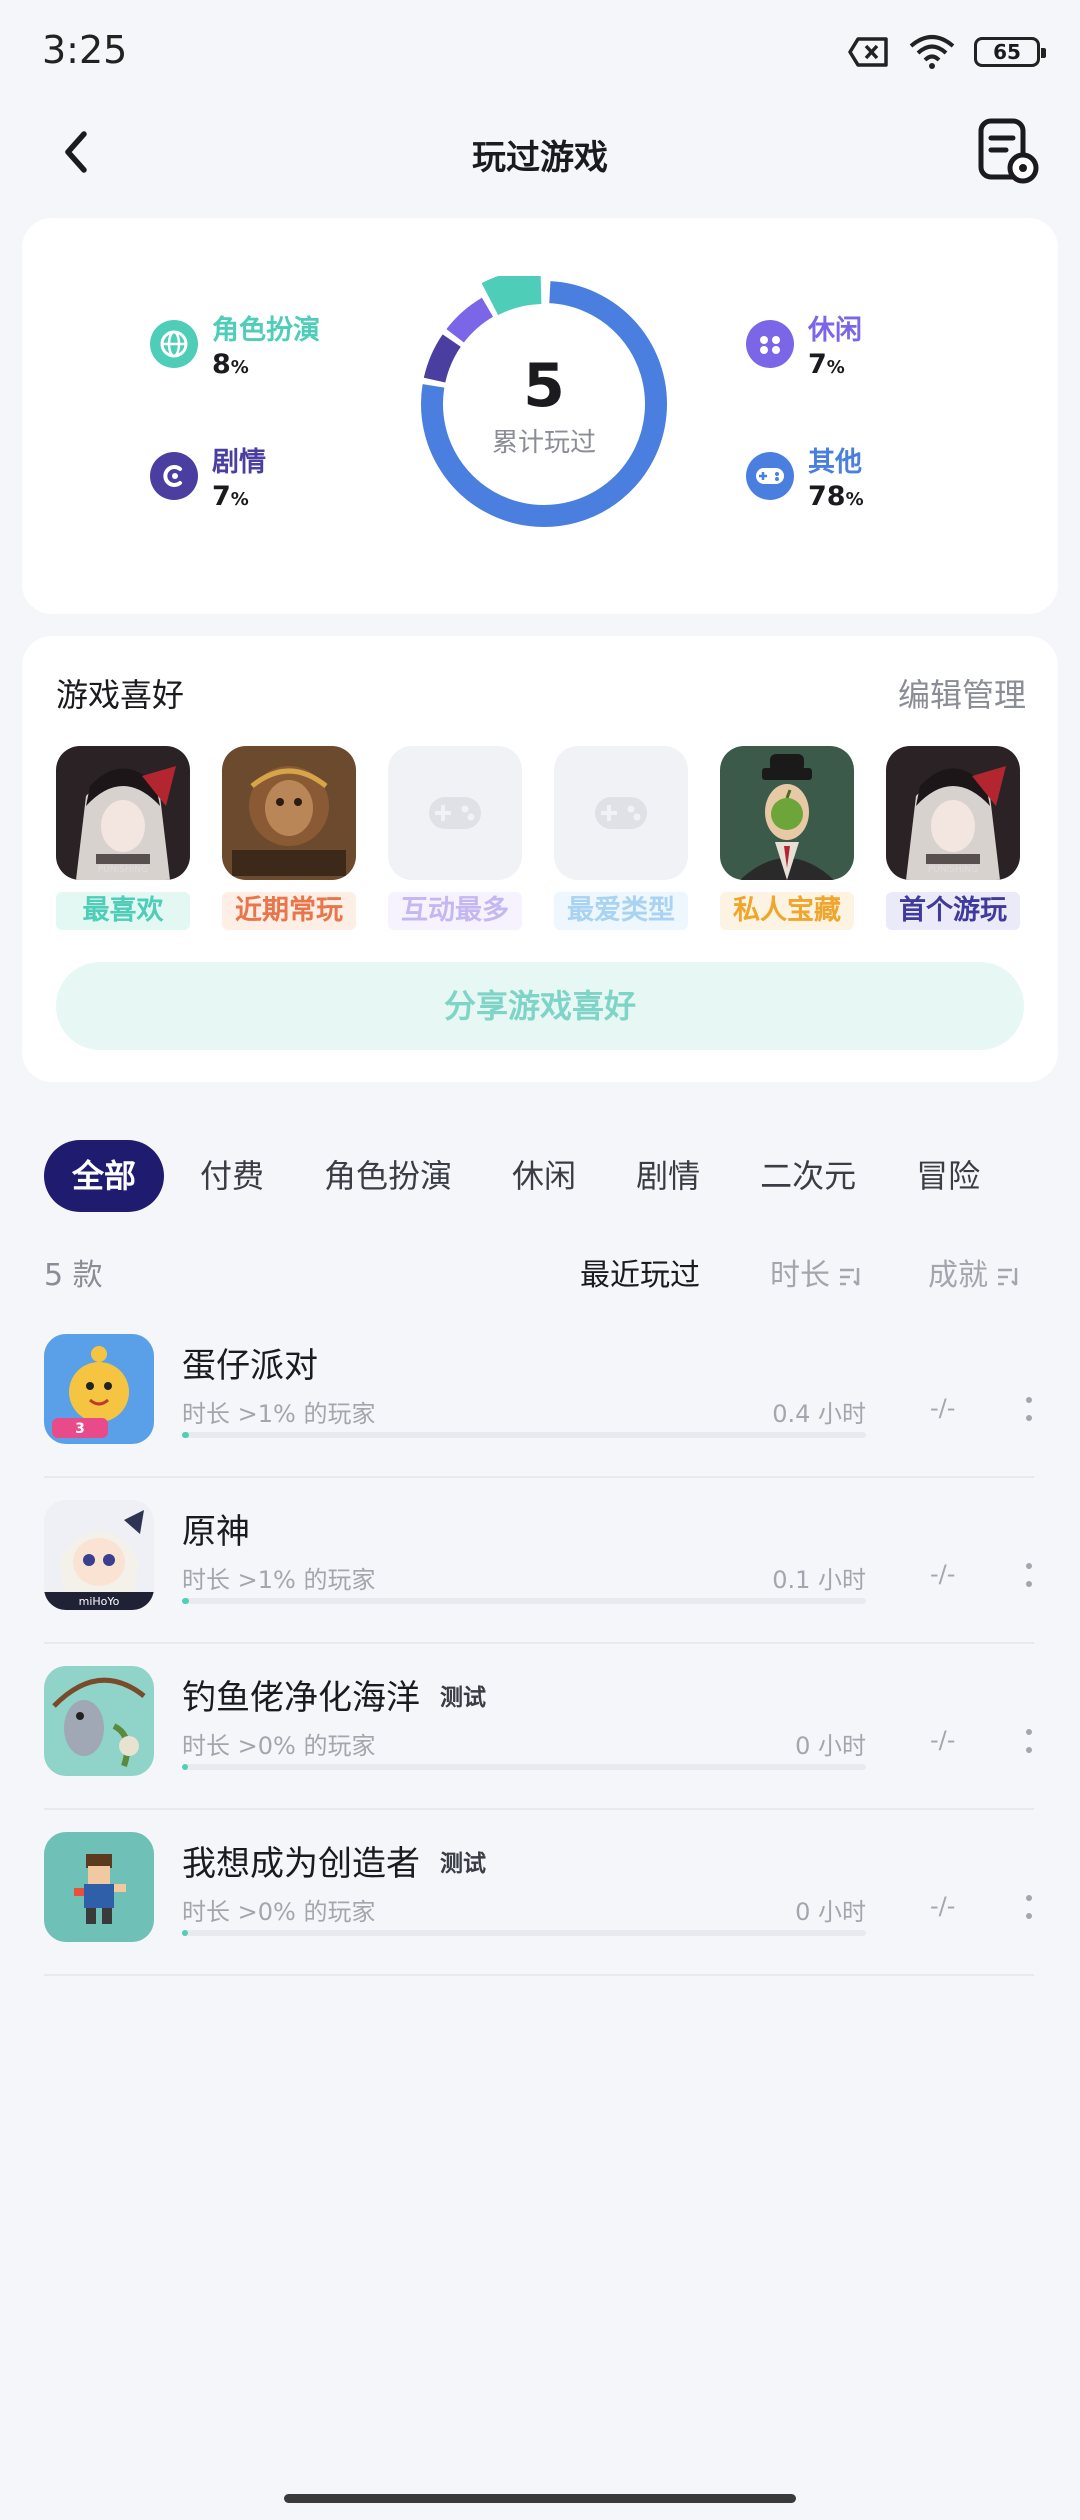  What do you see at coordinates (805, 481) in the screenshot?
I see `category-other: 其他 78%` at bounding box center [805, 481].